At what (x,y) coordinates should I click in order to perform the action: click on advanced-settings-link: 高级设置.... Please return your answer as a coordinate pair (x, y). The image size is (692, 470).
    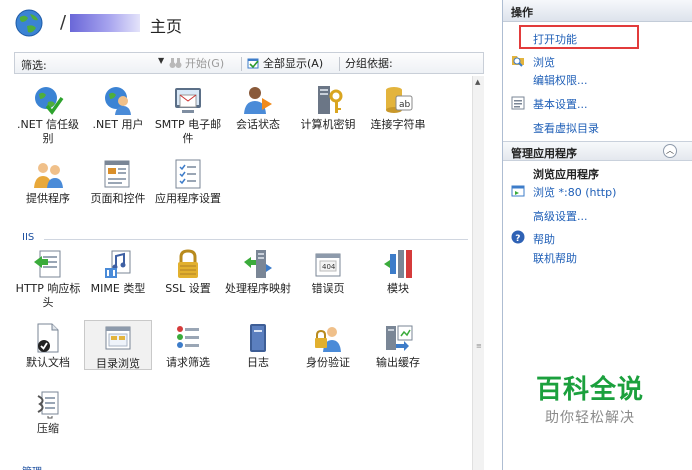
    Looking at the image, I should click on (560, 216).